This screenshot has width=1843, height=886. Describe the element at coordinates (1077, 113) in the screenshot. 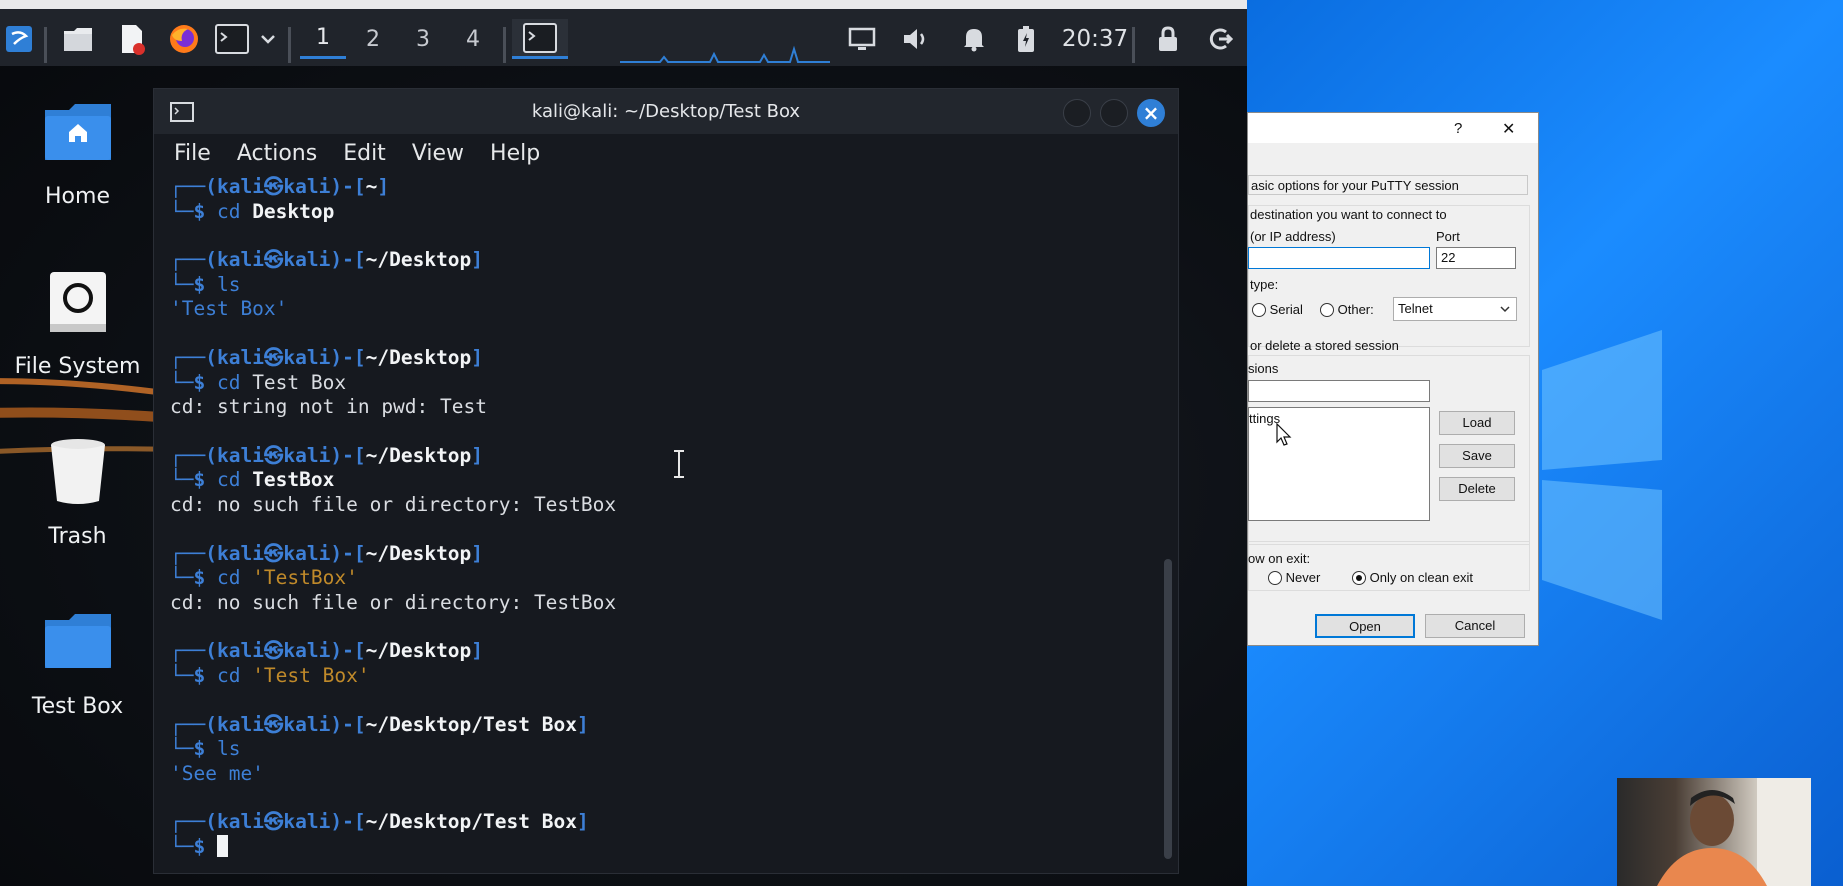

I see `minimize-button` at that location.